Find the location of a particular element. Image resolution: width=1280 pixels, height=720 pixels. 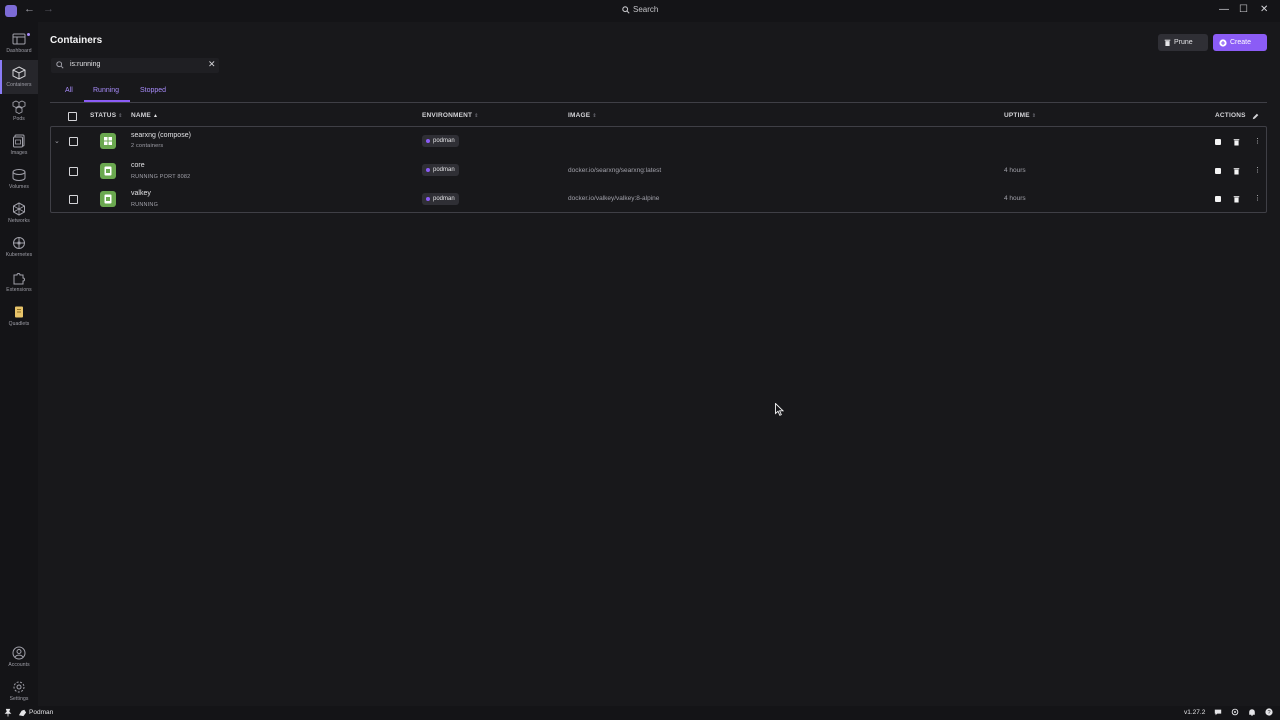

column-label: NAME is located at coordinates (141, 115).